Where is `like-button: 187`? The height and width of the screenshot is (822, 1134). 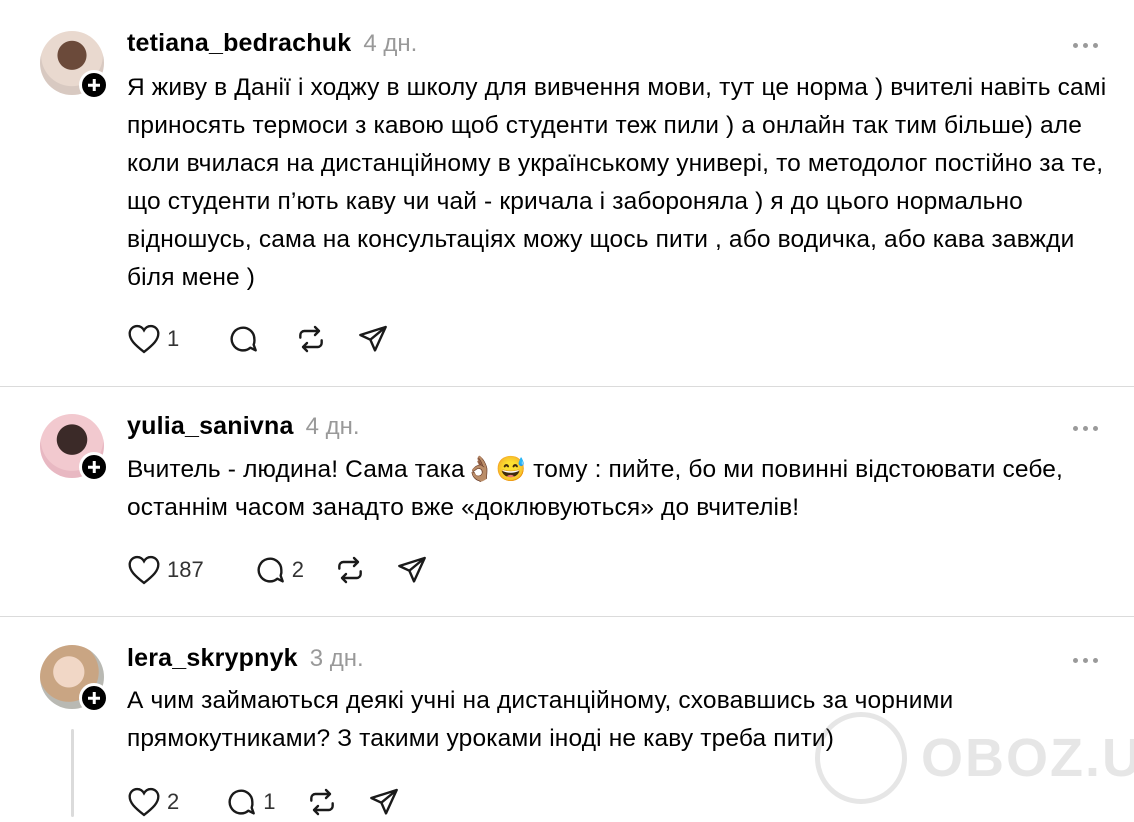 like-button: 187 is located at coordinates (165, 570).